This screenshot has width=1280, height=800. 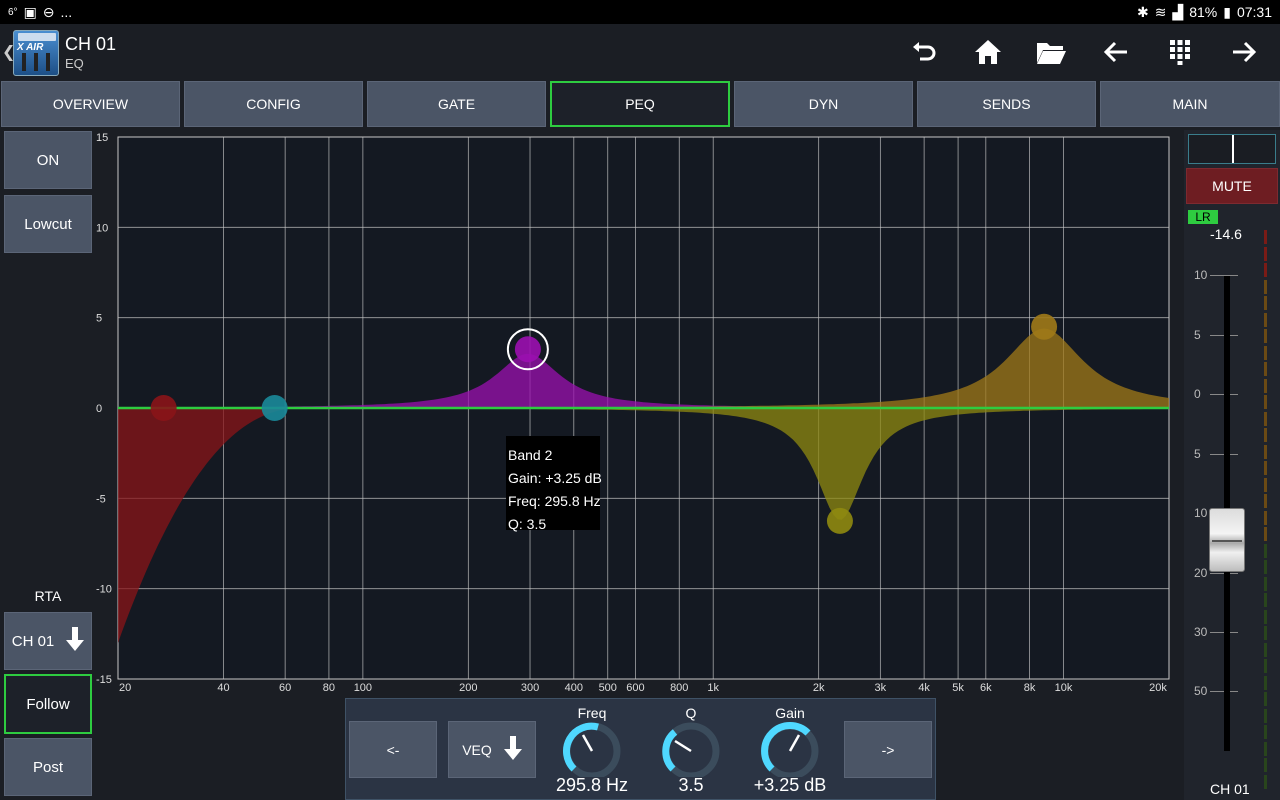 What do you see at coordinates (13, 12) in the screenshot?
I see `temperature-text: 6°` at bounding box center [13, 12].